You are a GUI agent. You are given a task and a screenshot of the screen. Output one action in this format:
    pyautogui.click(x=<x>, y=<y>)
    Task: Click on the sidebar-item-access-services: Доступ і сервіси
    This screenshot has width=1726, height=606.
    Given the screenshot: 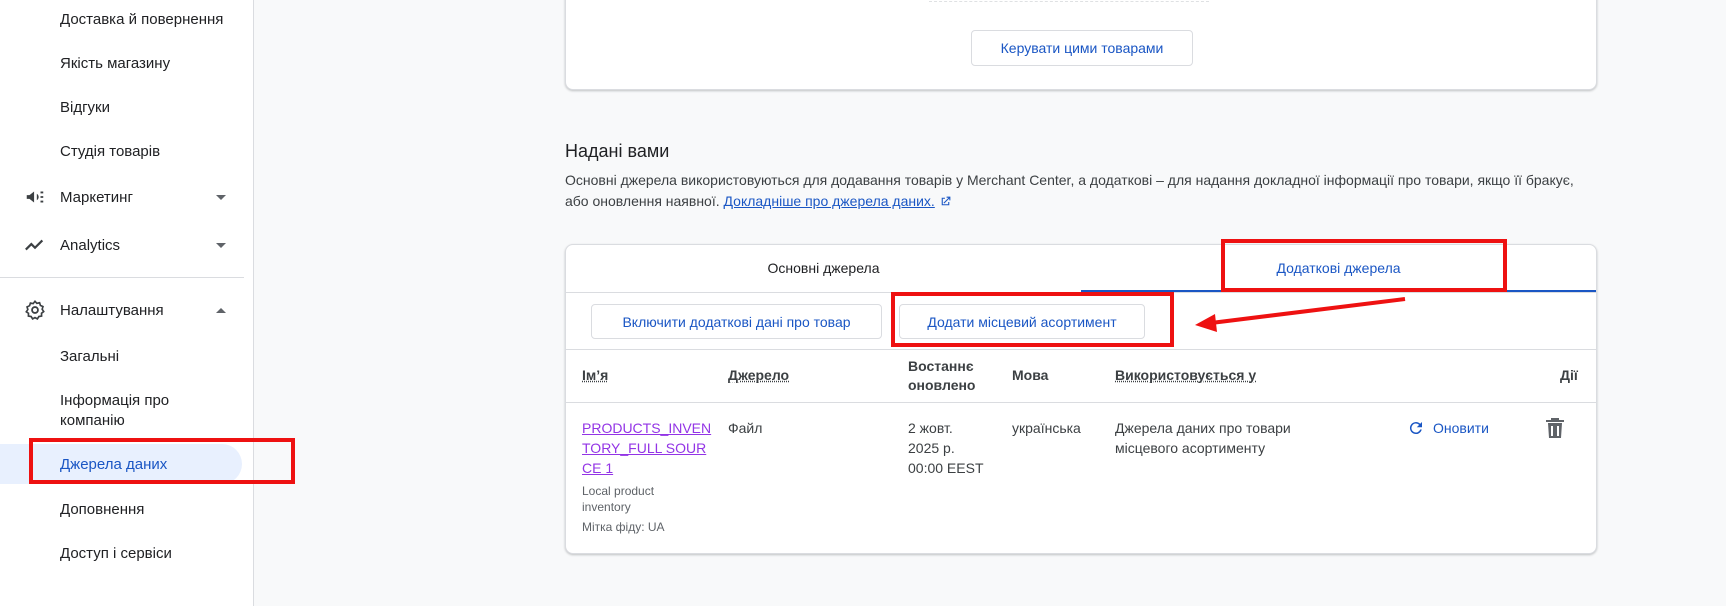 What is the action you would take?
    pyautogui.click(x=126, y=553)
    